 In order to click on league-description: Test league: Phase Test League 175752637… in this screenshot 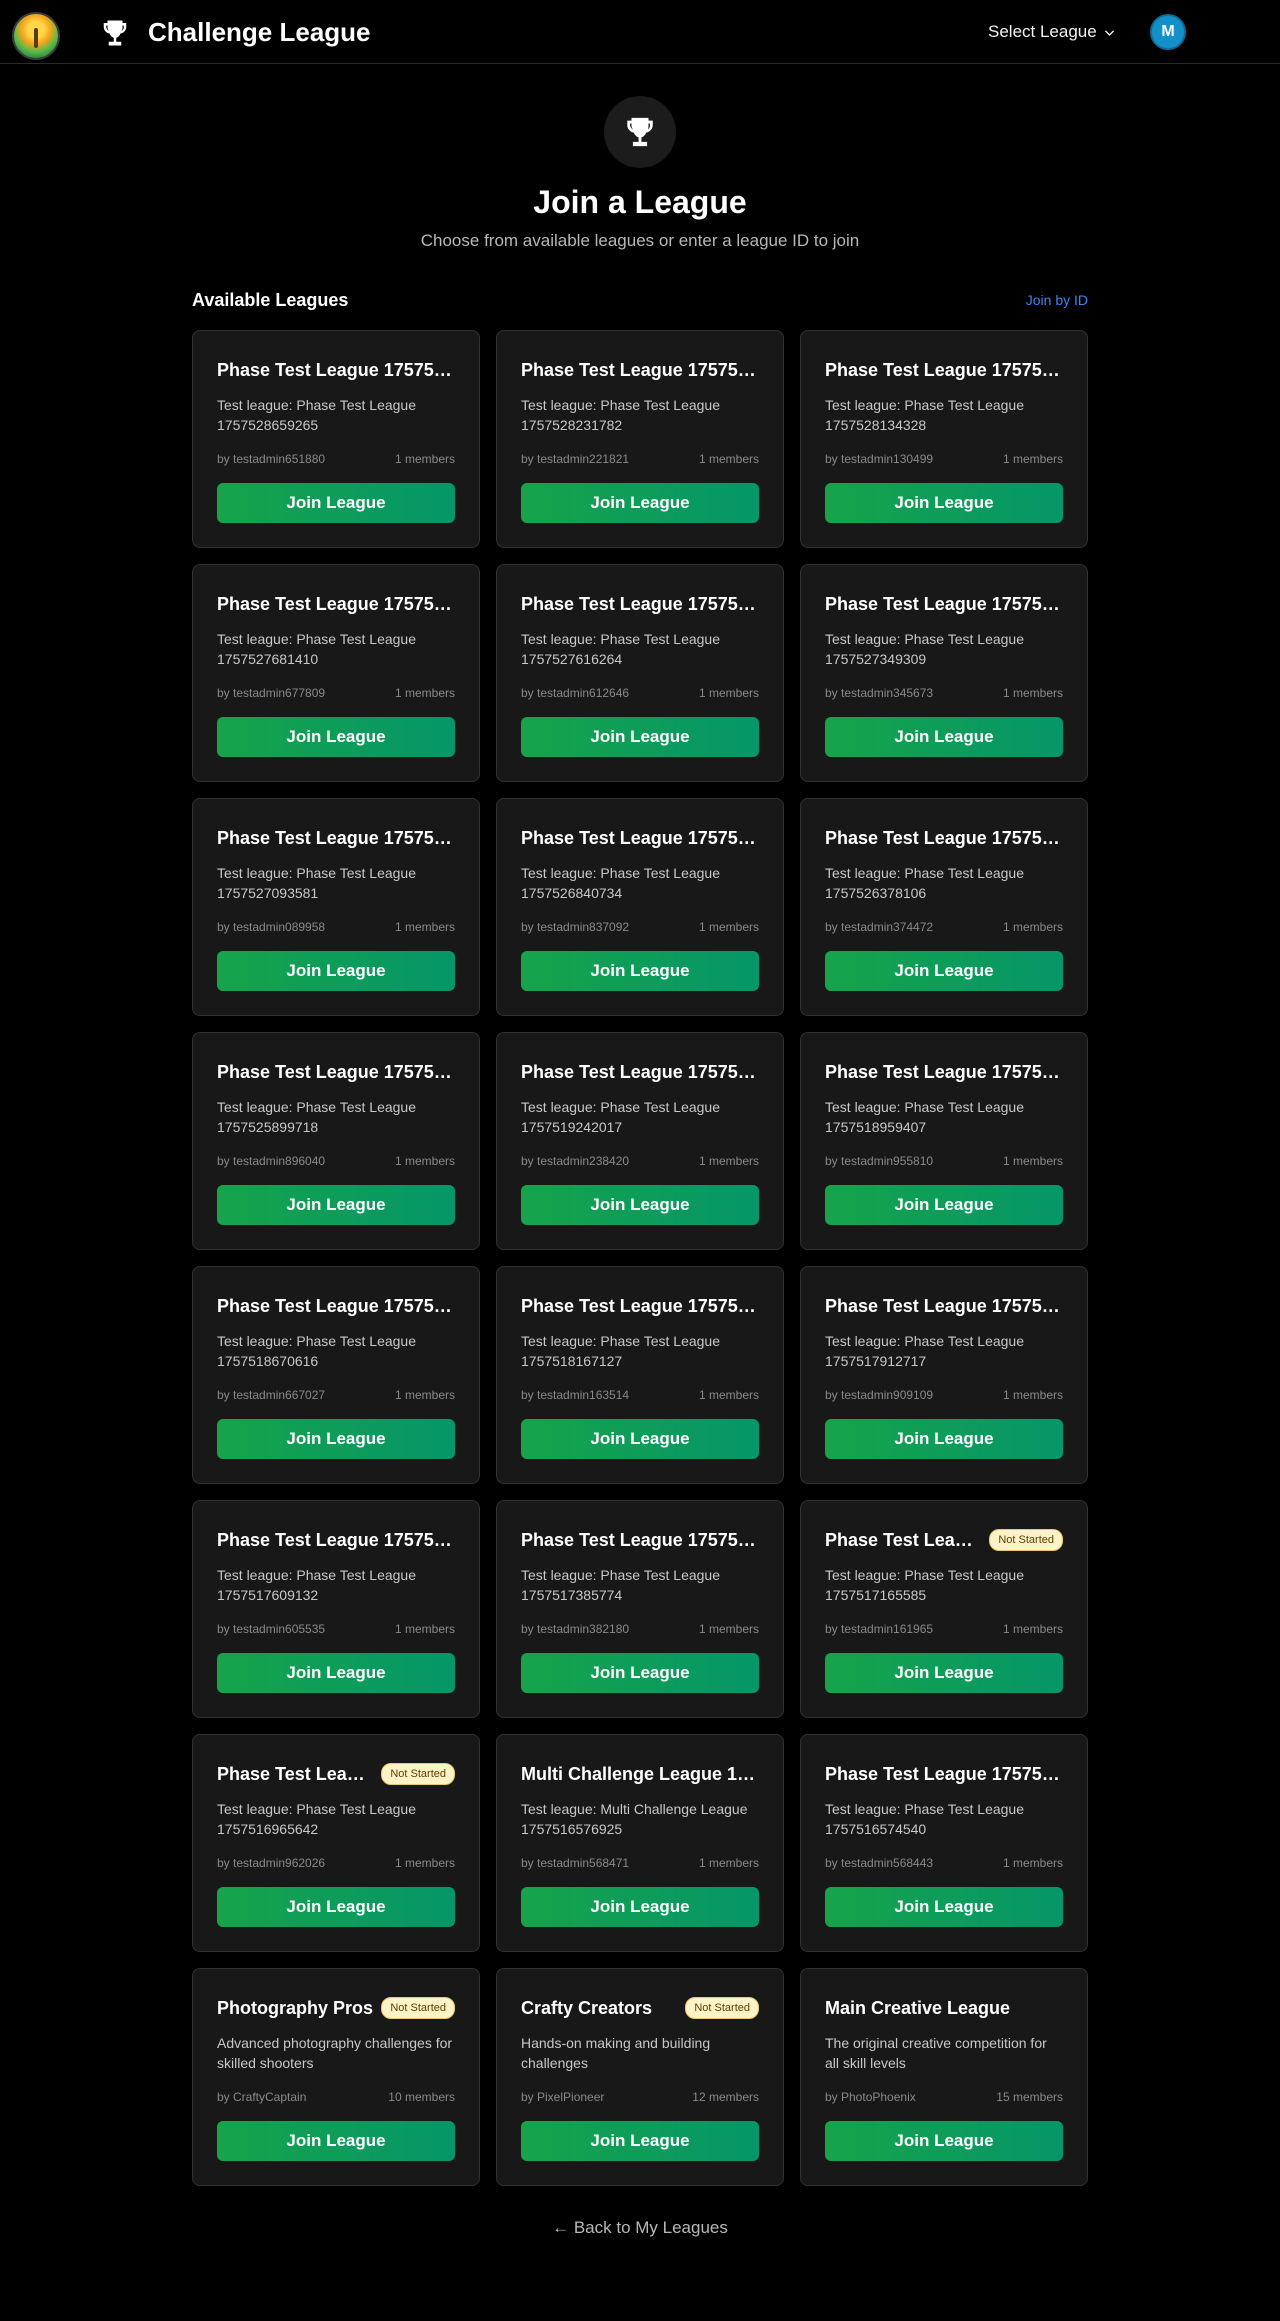, I will do `click(925, 883)`.